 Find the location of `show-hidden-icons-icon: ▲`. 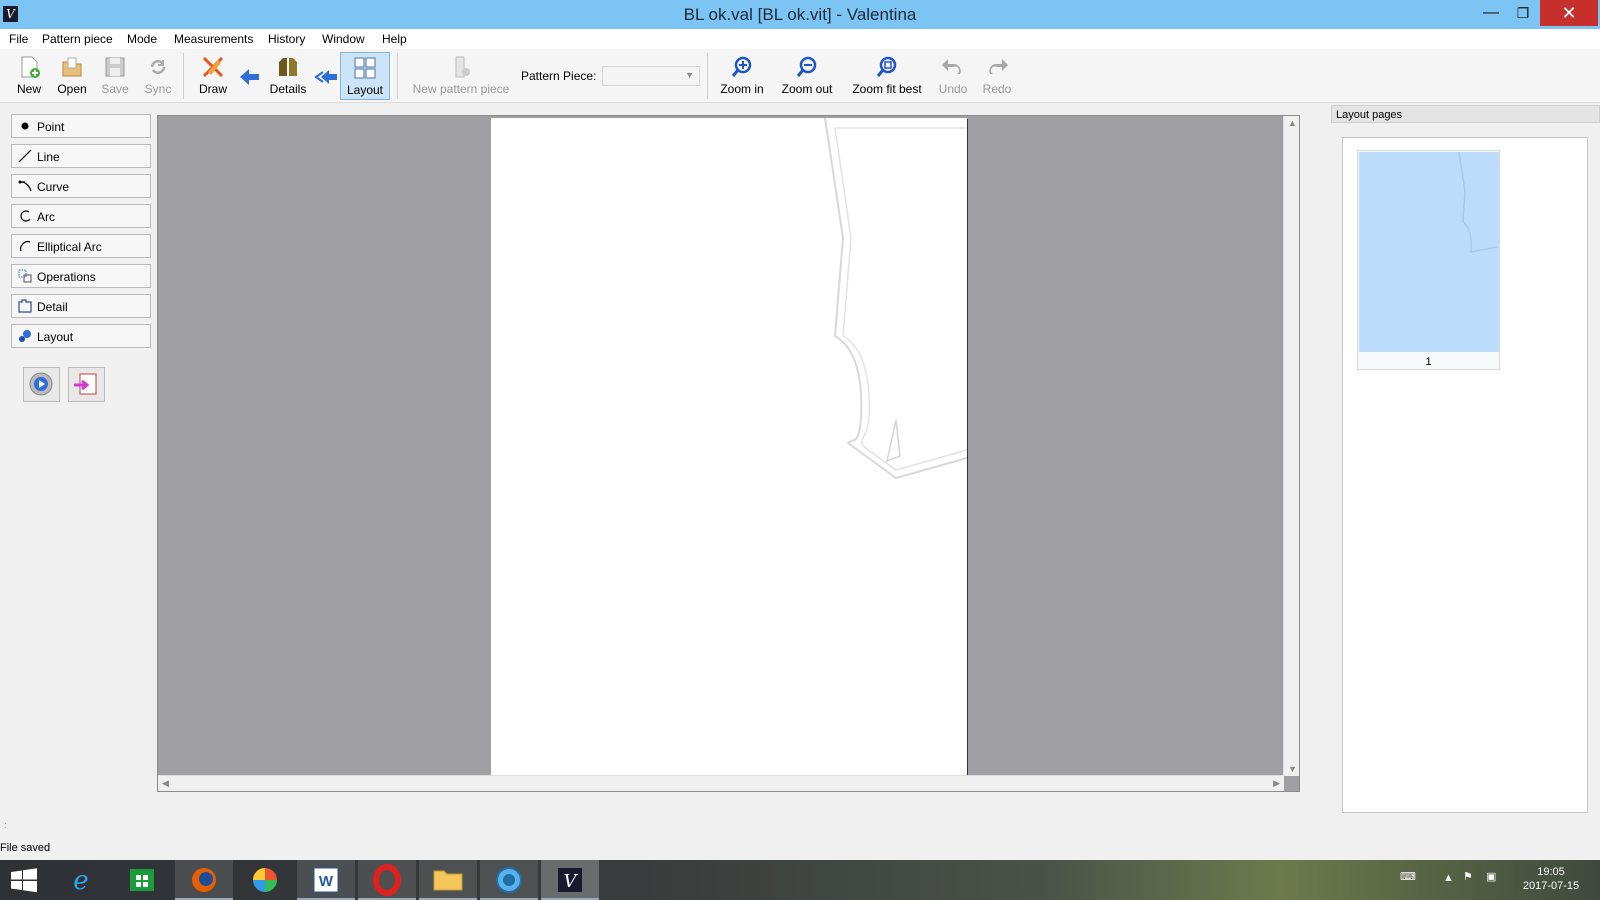

show-hidden-icons-icon: ▲ is located at coordinates (1448, 878).